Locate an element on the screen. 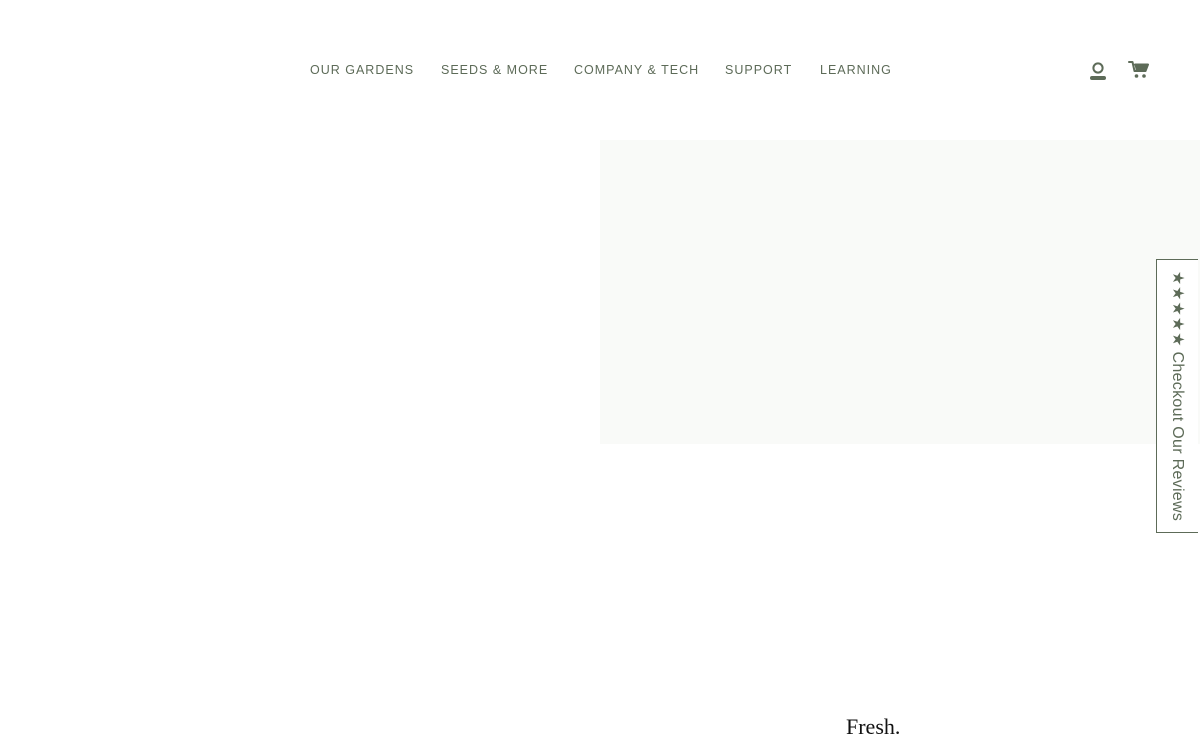 This screenshot has width=1200, height=750. account-icon is located at coordinates (1098, 71).